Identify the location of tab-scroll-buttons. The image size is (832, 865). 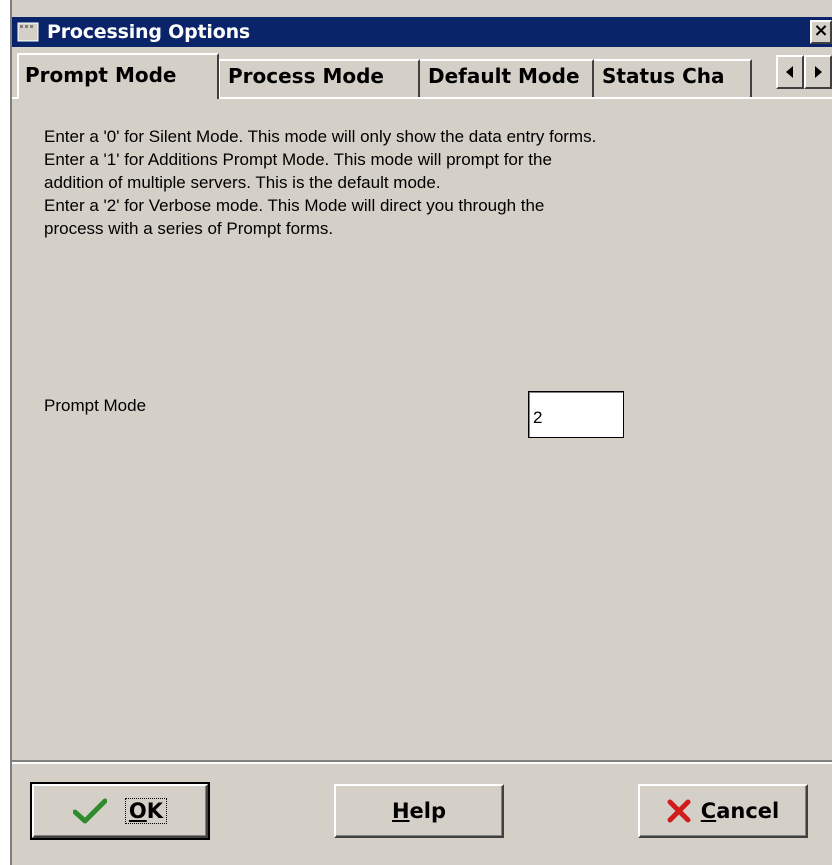
(804, 72).